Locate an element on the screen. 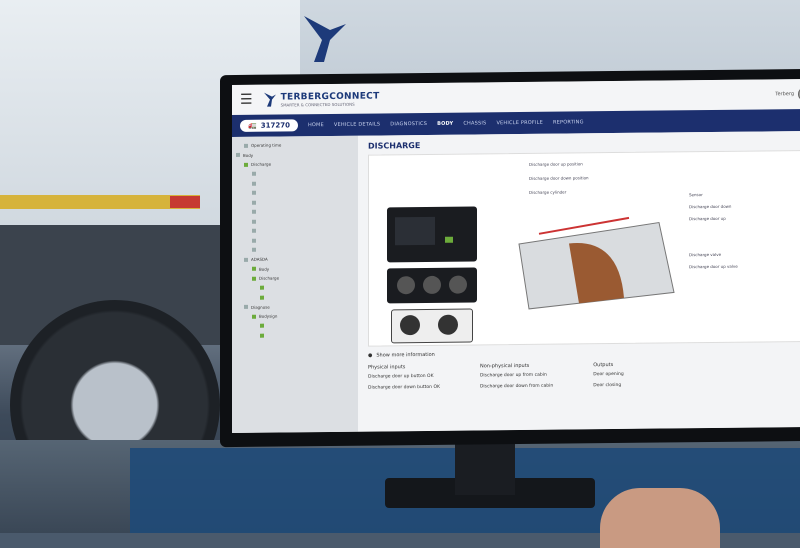 The image size is (800, 548). vehicle-selector: 🚛 317270 is located at coordinates (269, 125).